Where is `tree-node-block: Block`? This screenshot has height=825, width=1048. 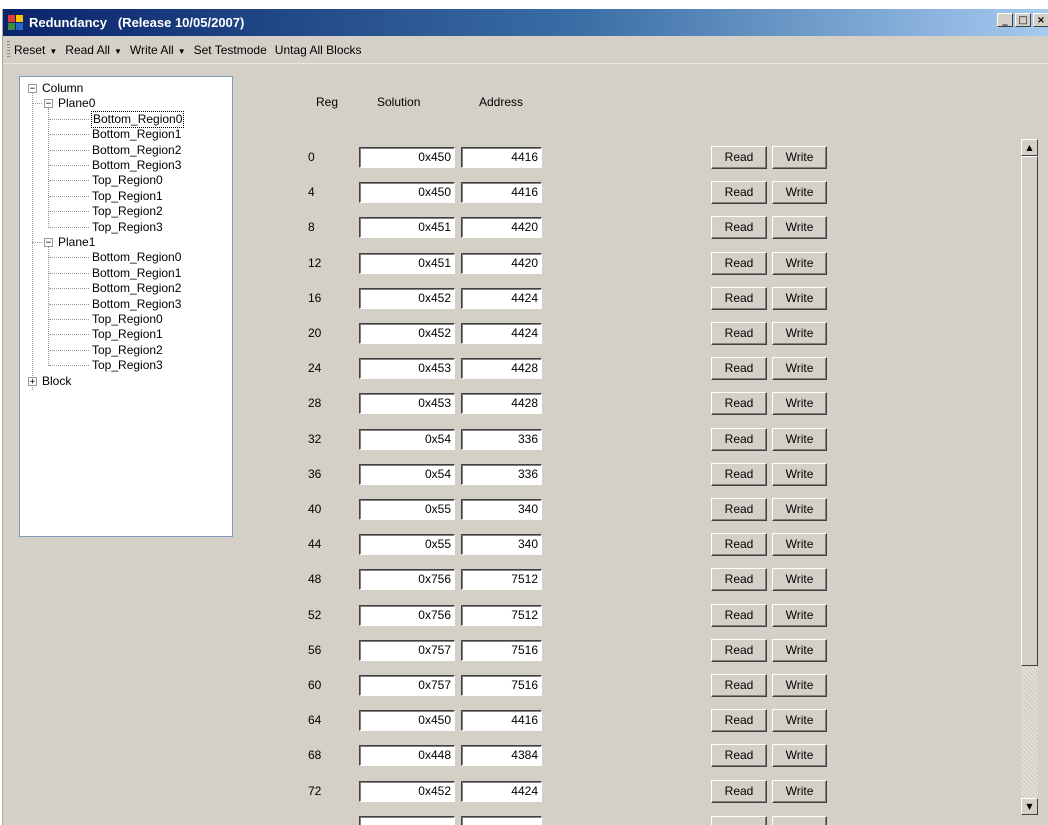
tree-node-block: Block is located at coordinates (56, 381).